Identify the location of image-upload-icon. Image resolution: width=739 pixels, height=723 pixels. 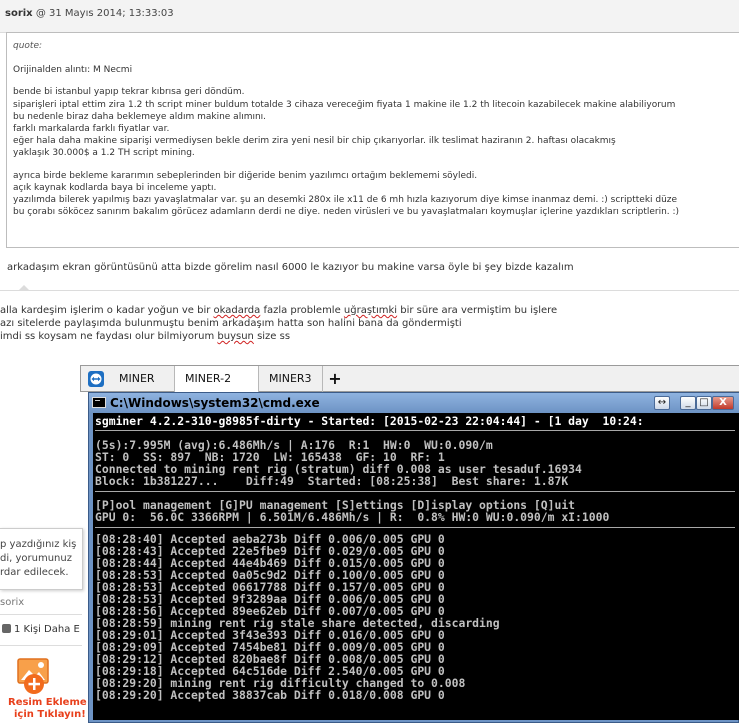
(36, 676).